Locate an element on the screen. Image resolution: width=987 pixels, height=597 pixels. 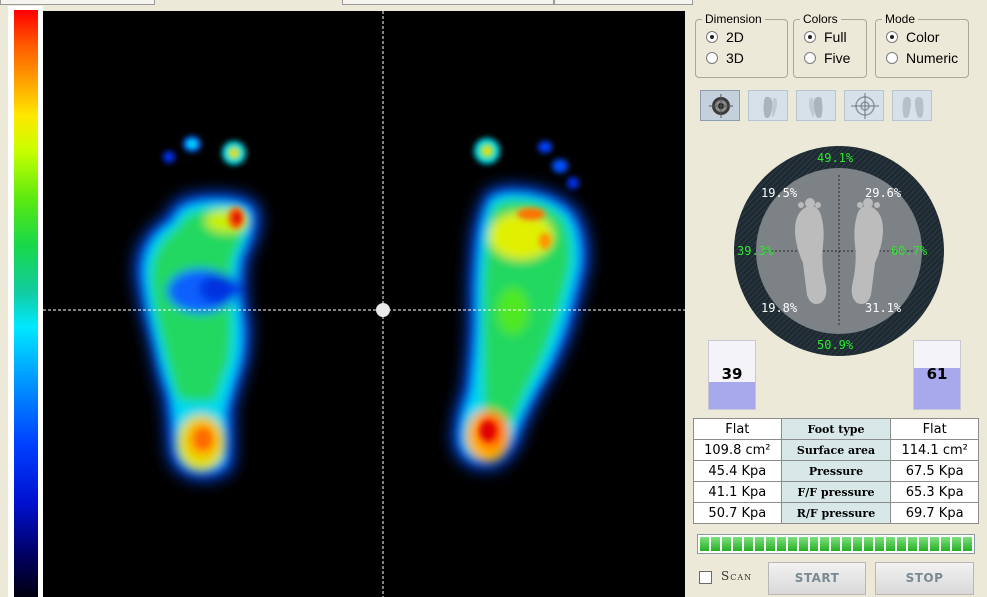
balance-left-front: 19.5% is located at coordinates (779, 193).